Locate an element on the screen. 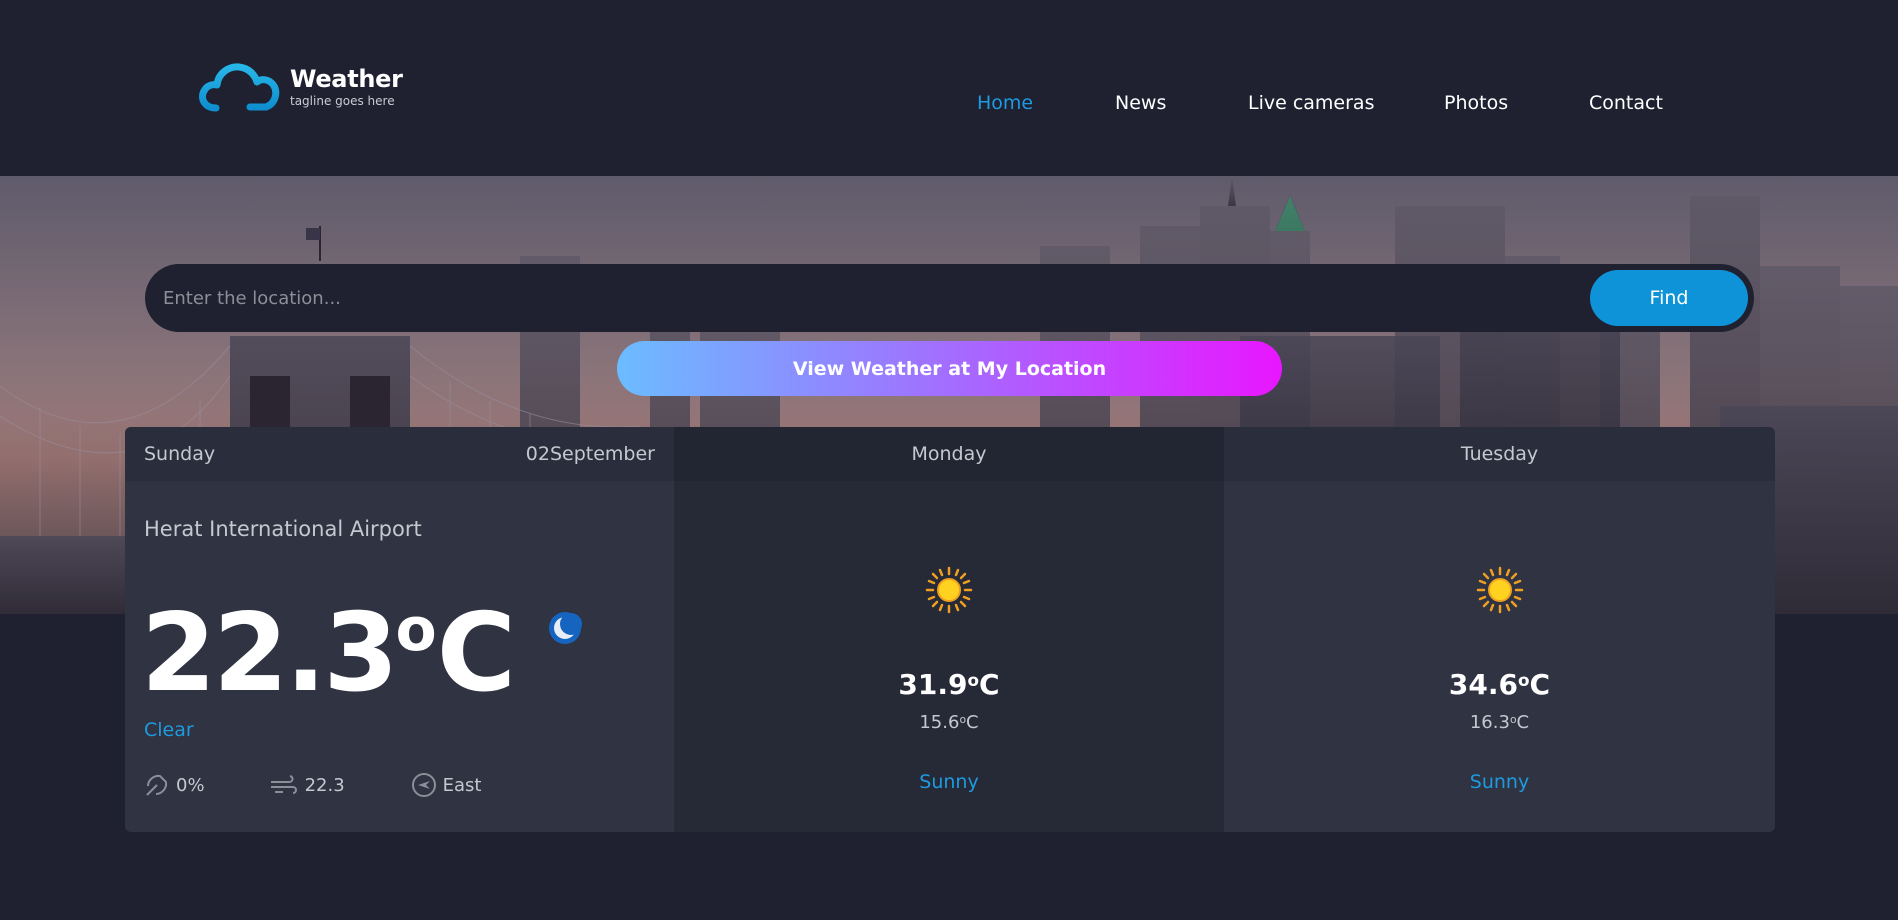 The width and height of the screenshot is (1898, 920). forecast-max-temp: 31.9oC is located at coordinates (949, 684).